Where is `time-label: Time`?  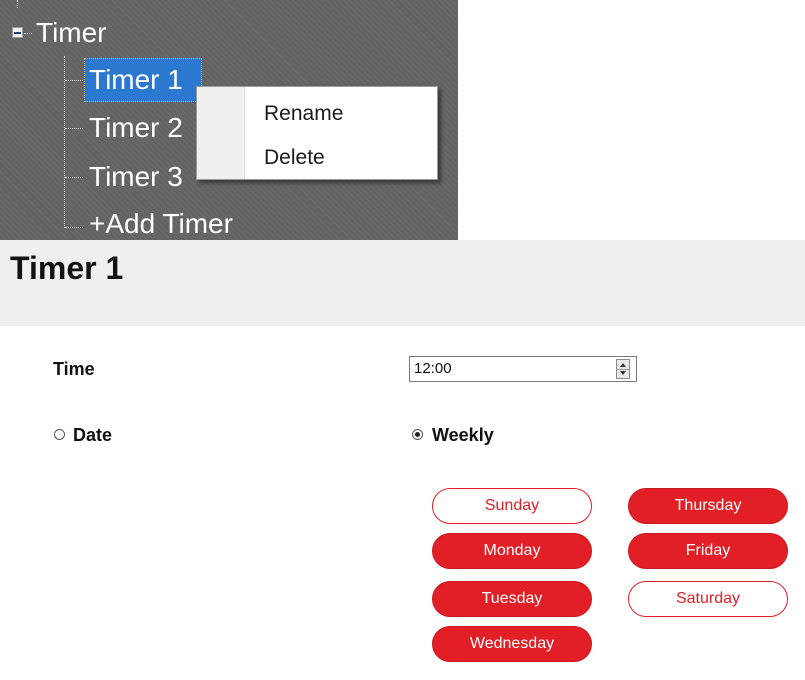
time-label: Time is located at coordinates (74, 369).